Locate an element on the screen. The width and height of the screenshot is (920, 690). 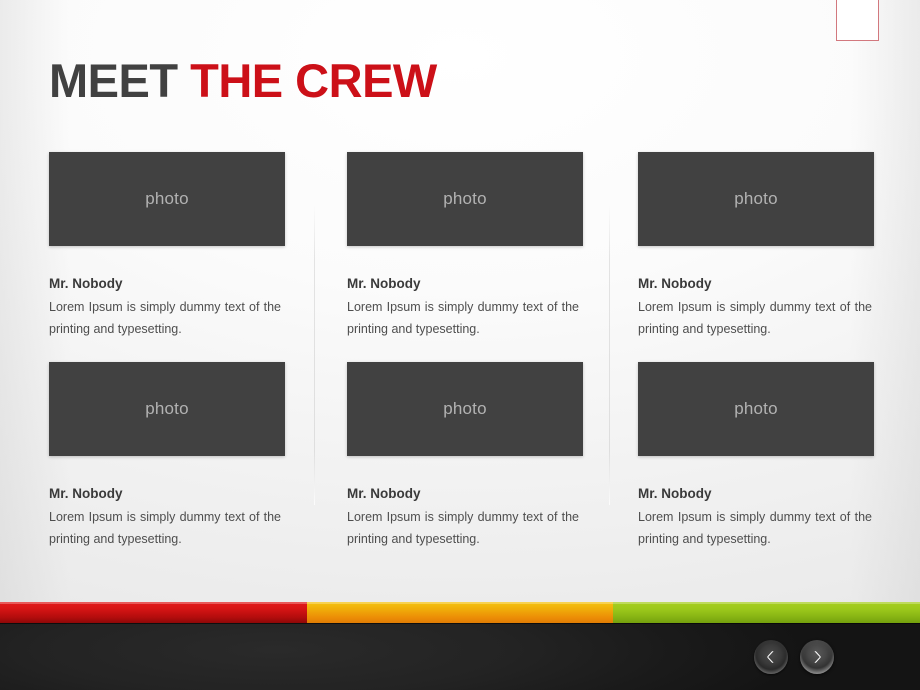
page-title: MEET THE CREW is located at coordinates (243, 81).